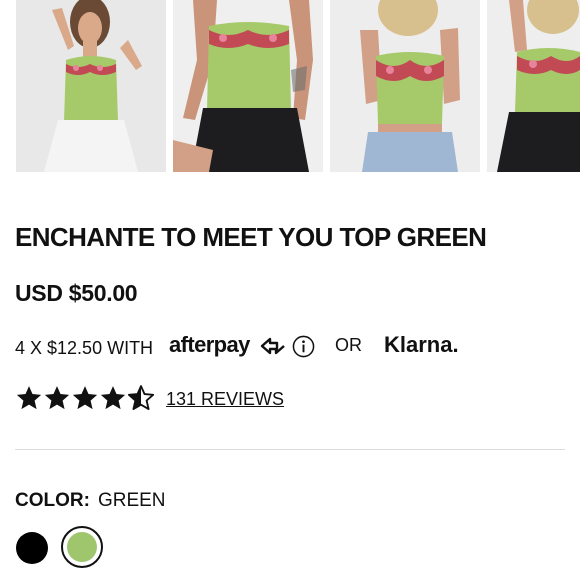 This screenshot has height=580, width=580. I want to click on rating-row: 131 REVIEWS, so click(215, 399).